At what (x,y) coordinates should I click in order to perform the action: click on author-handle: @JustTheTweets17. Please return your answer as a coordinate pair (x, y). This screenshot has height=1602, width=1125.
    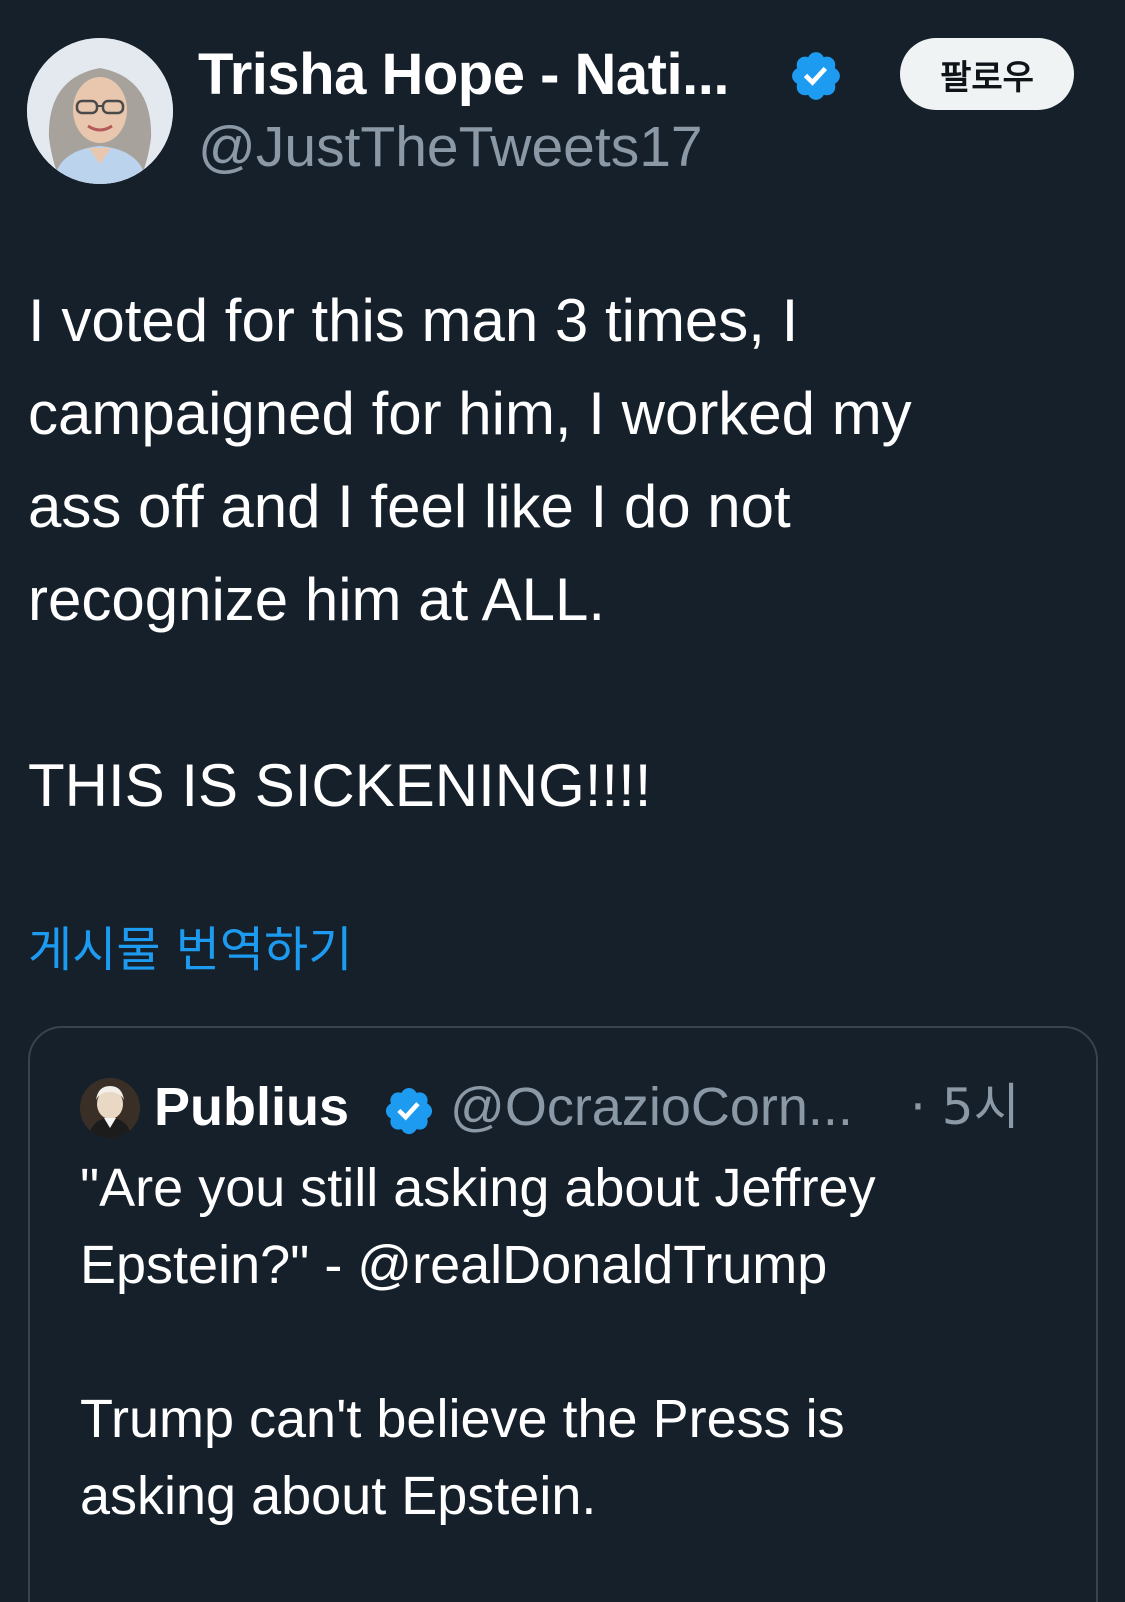
    Looking at the image, I should click on (450, 147).